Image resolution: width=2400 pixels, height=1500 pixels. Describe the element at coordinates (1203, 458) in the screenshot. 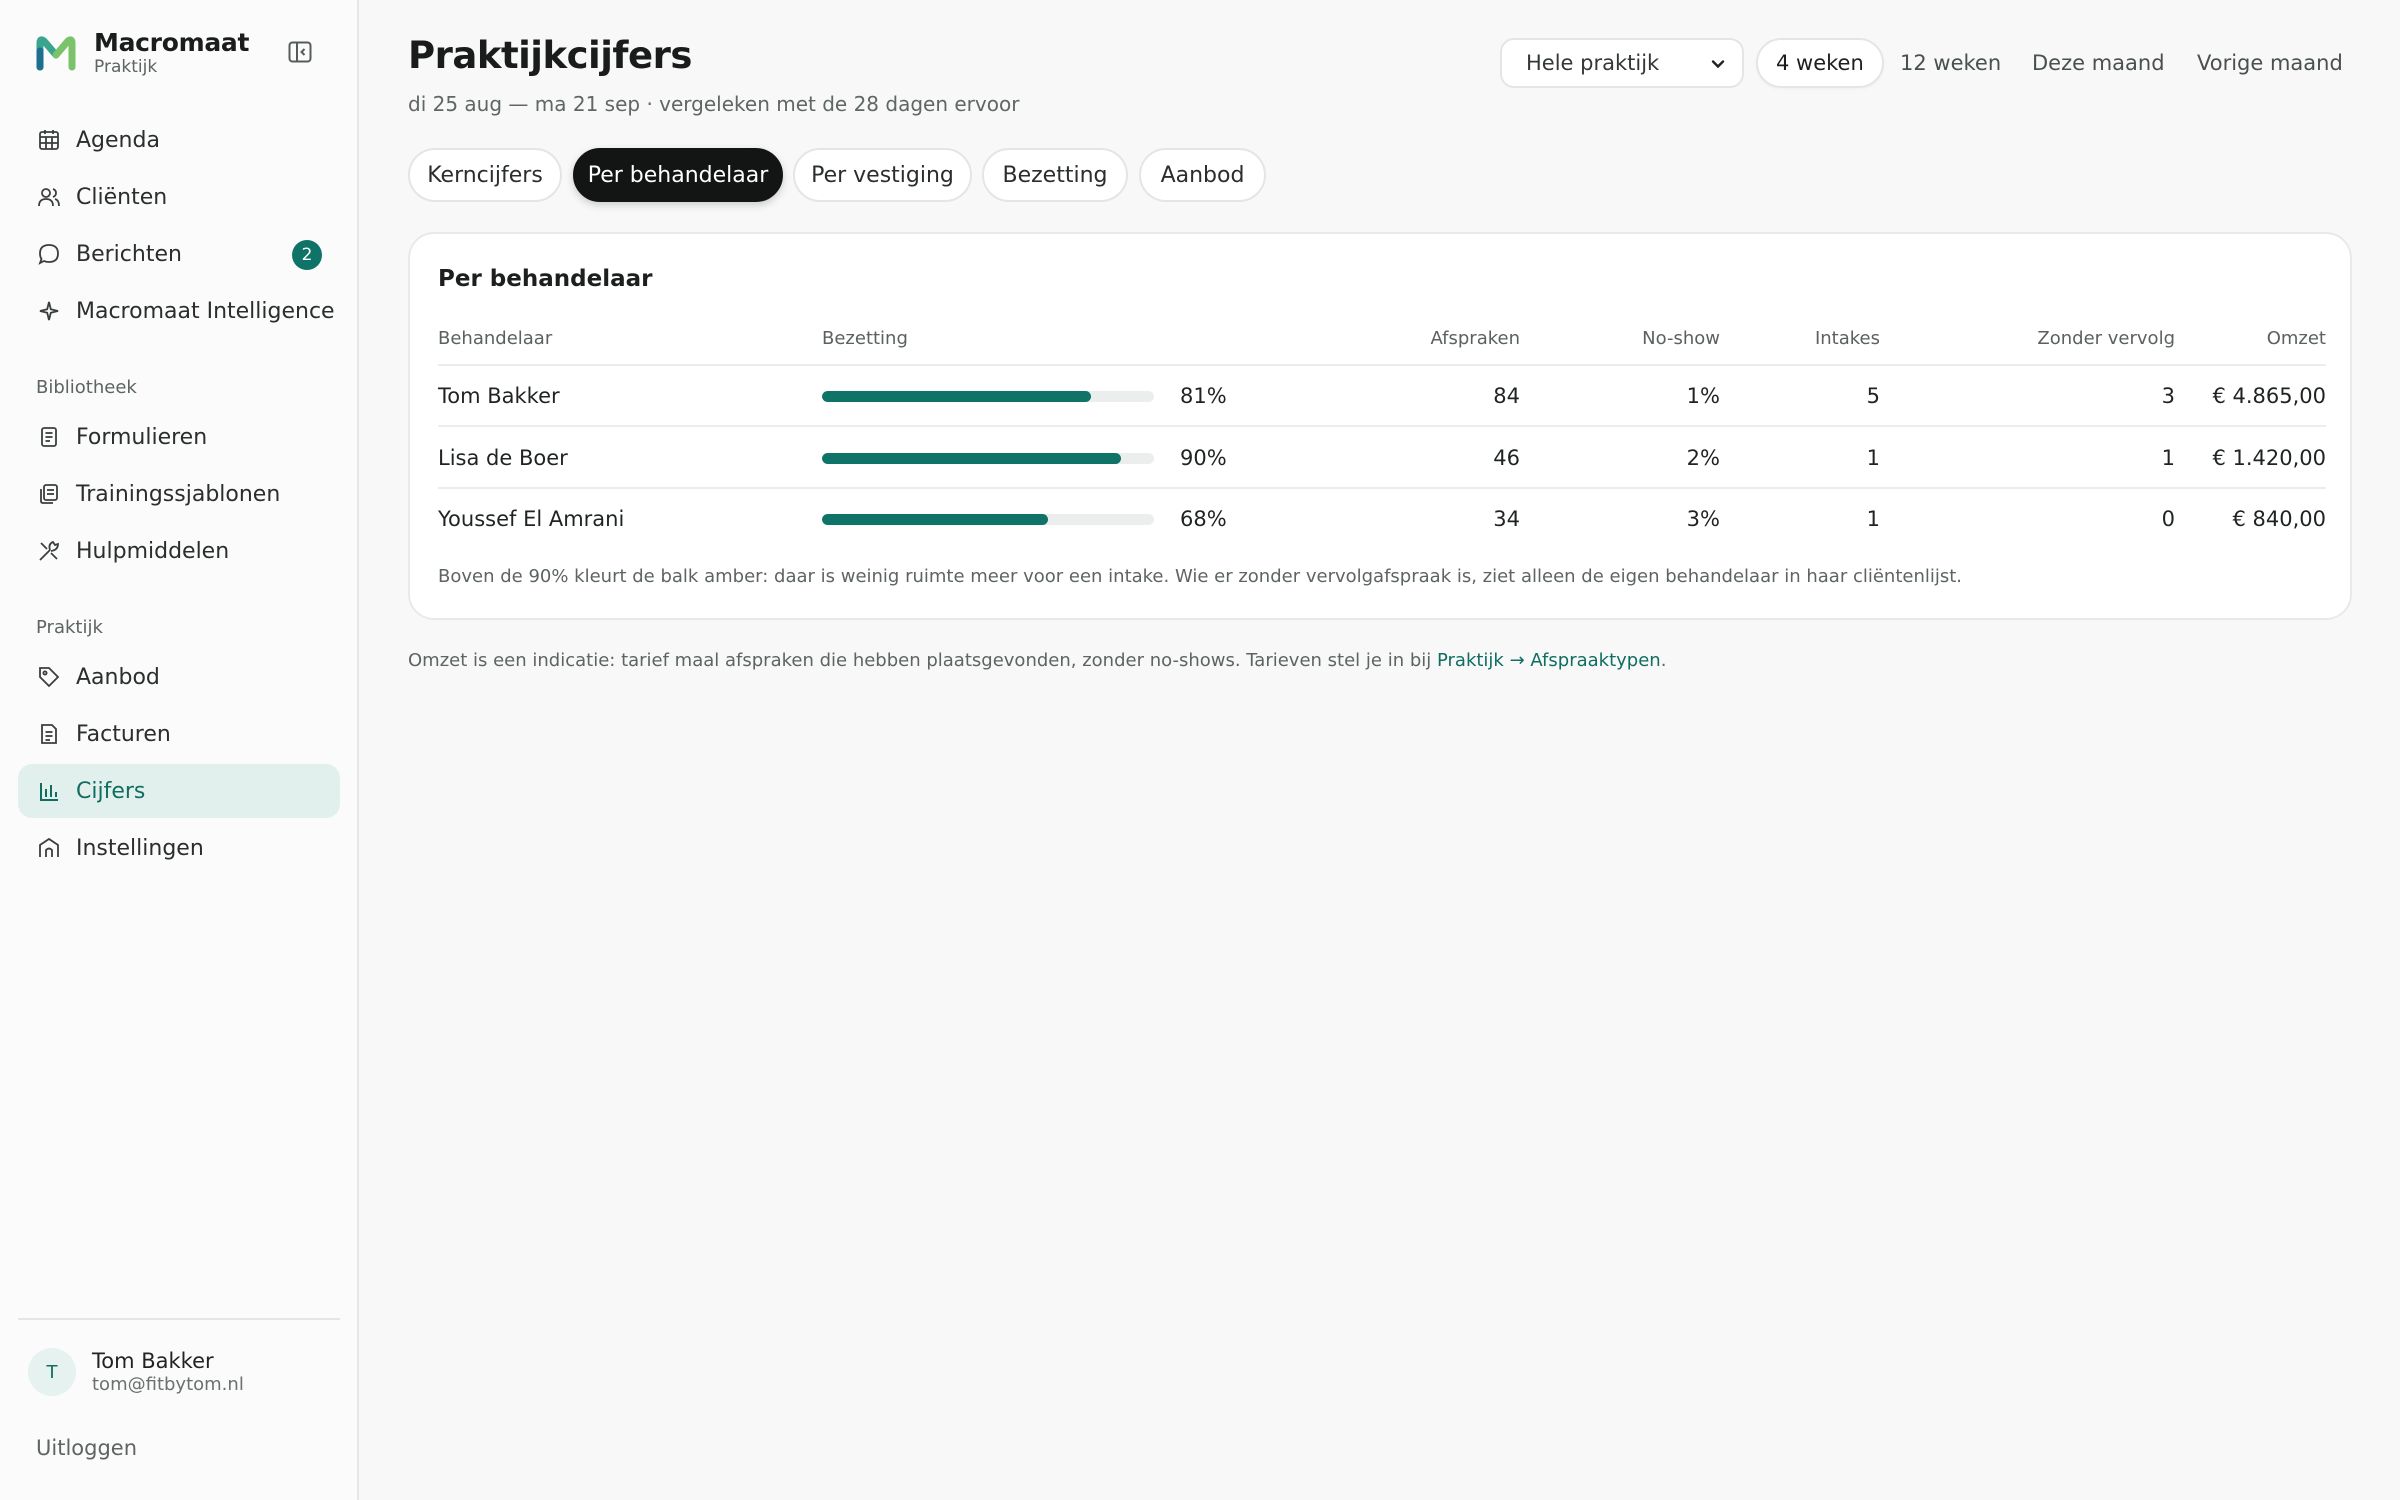

I see `occupancy-value: 90%` at that location.